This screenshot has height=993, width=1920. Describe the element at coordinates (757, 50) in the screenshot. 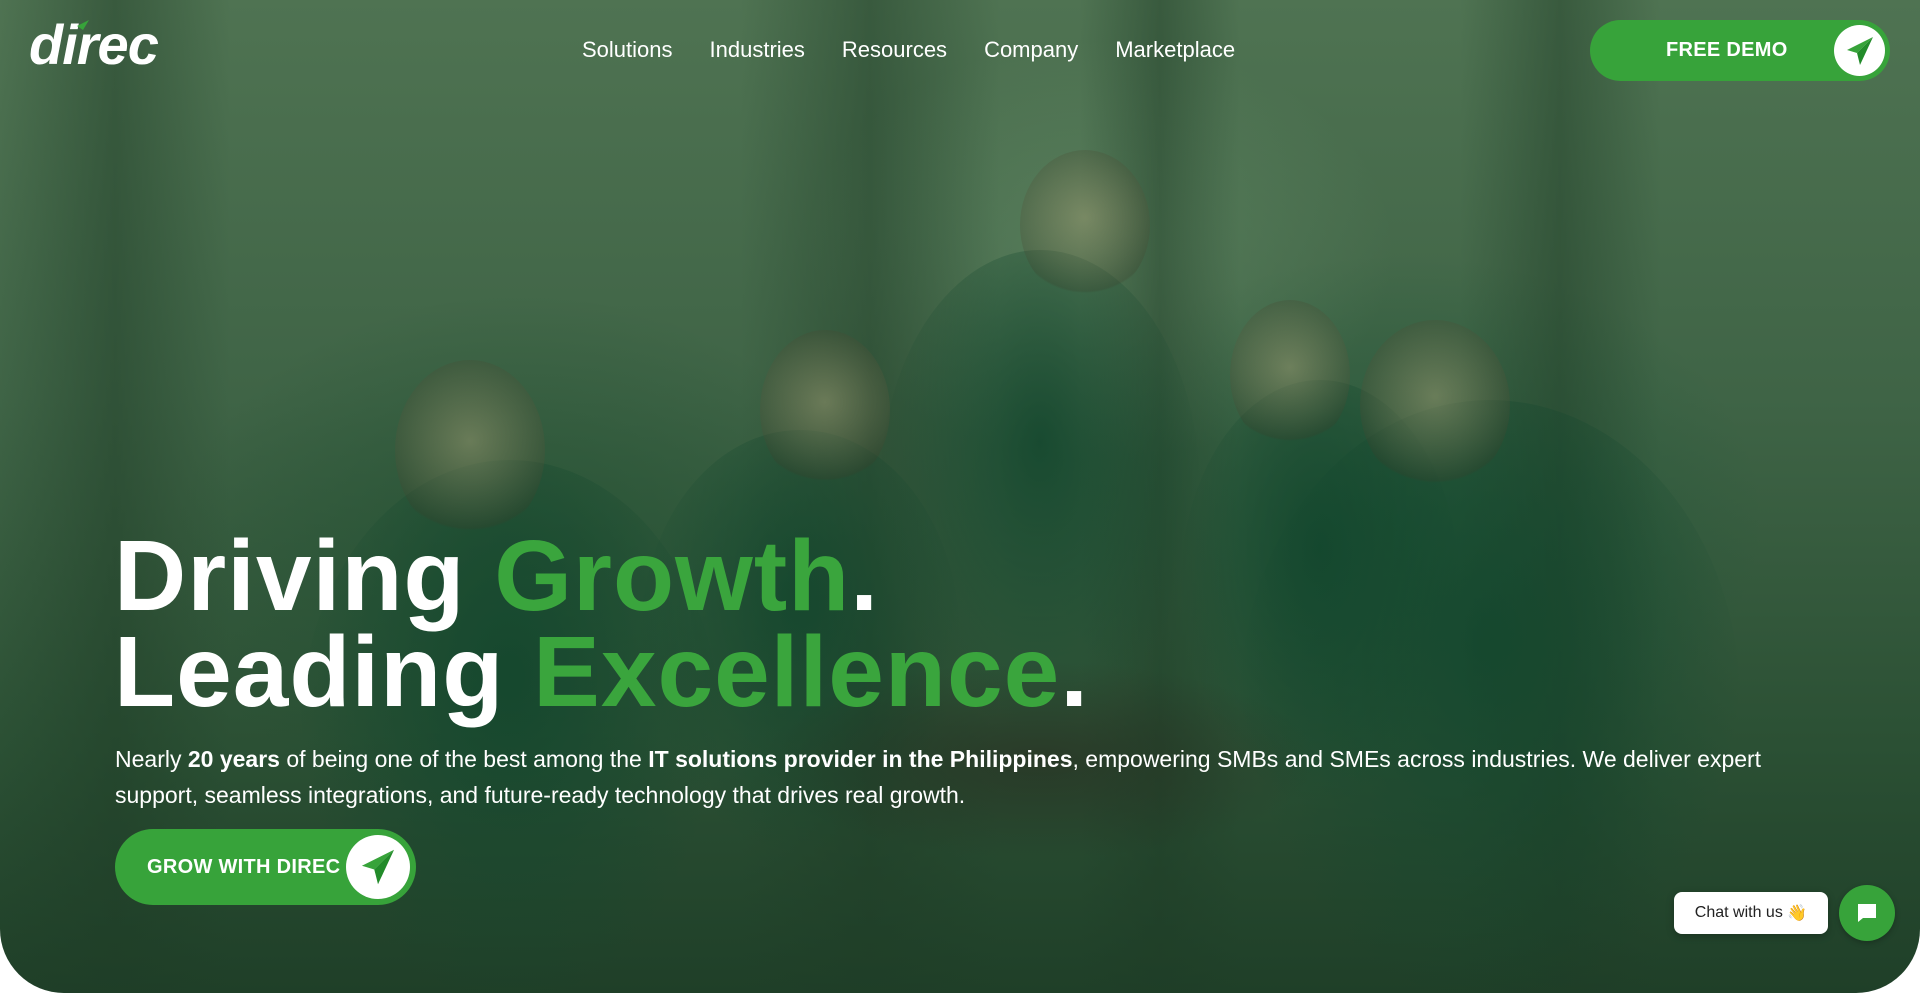

I see `nav-industries: Industries` at that location.